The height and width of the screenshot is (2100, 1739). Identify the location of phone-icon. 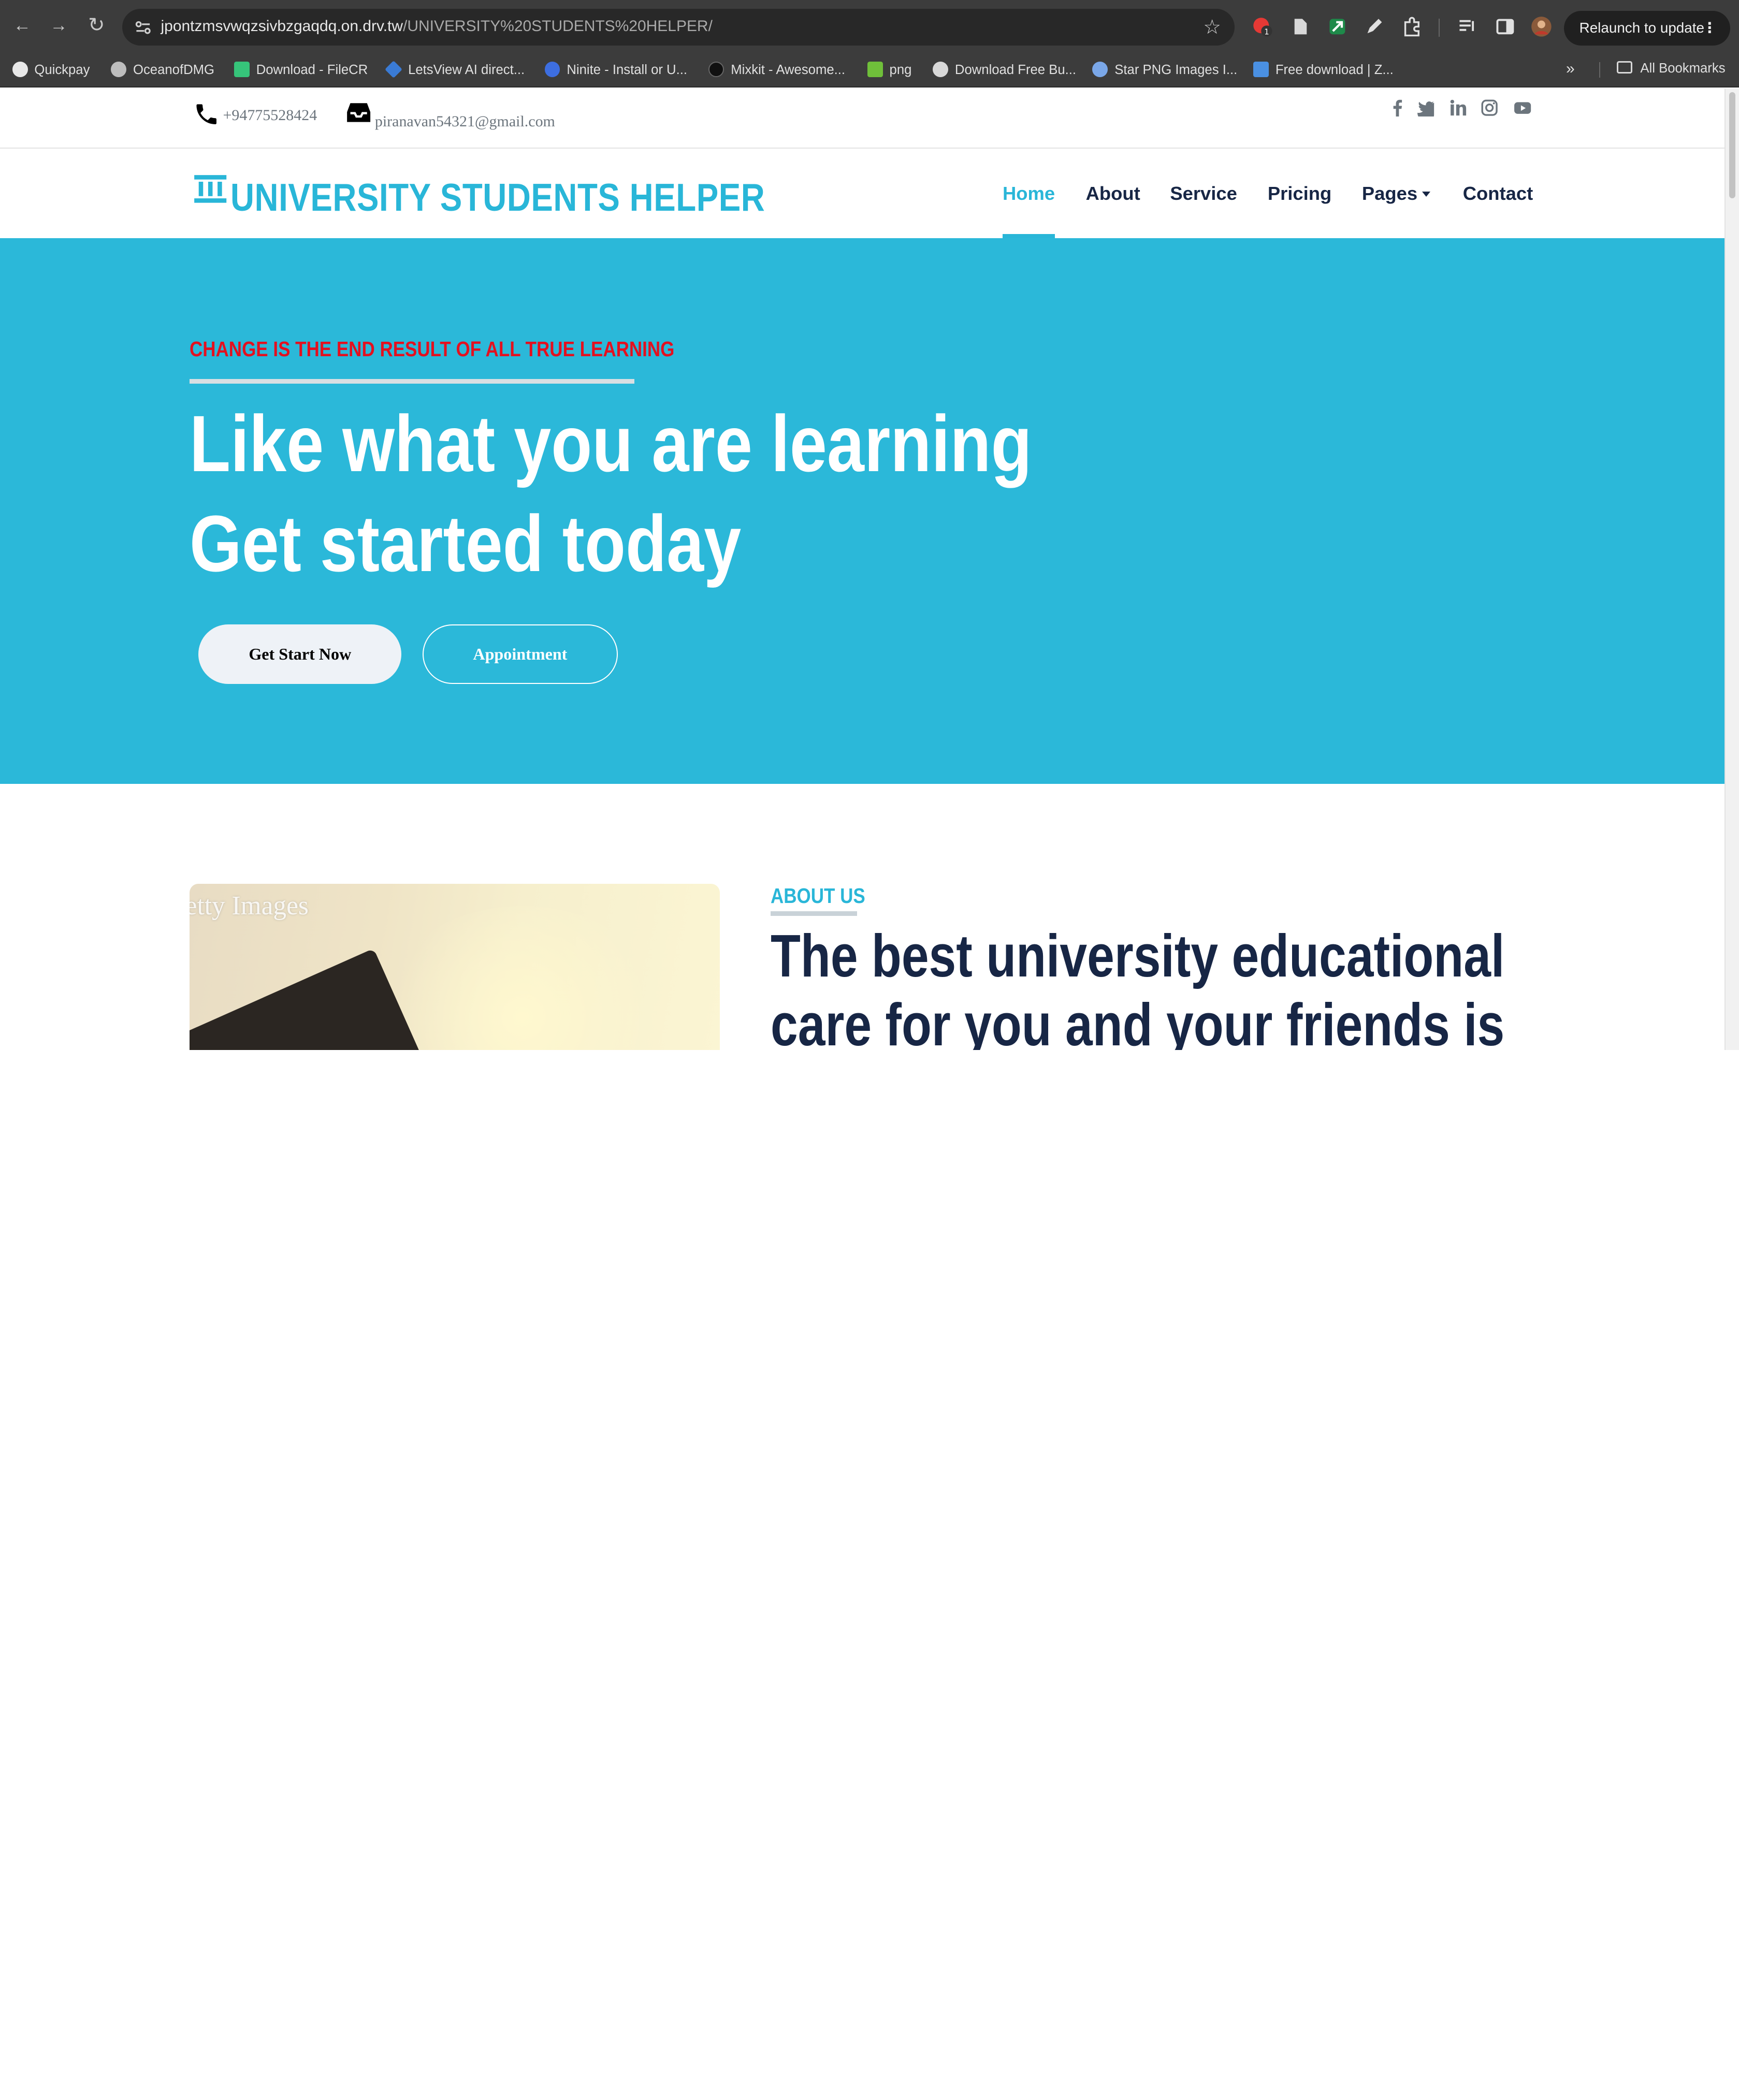
(206, 114).